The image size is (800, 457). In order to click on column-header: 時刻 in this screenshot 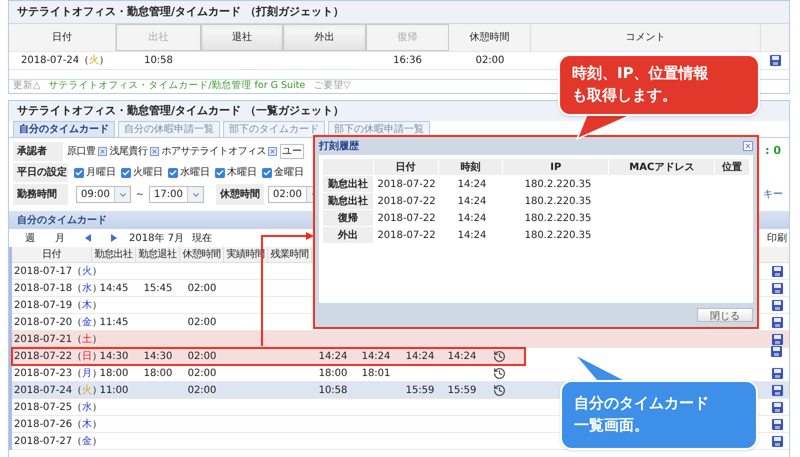, I will do `click(470, 167)`.